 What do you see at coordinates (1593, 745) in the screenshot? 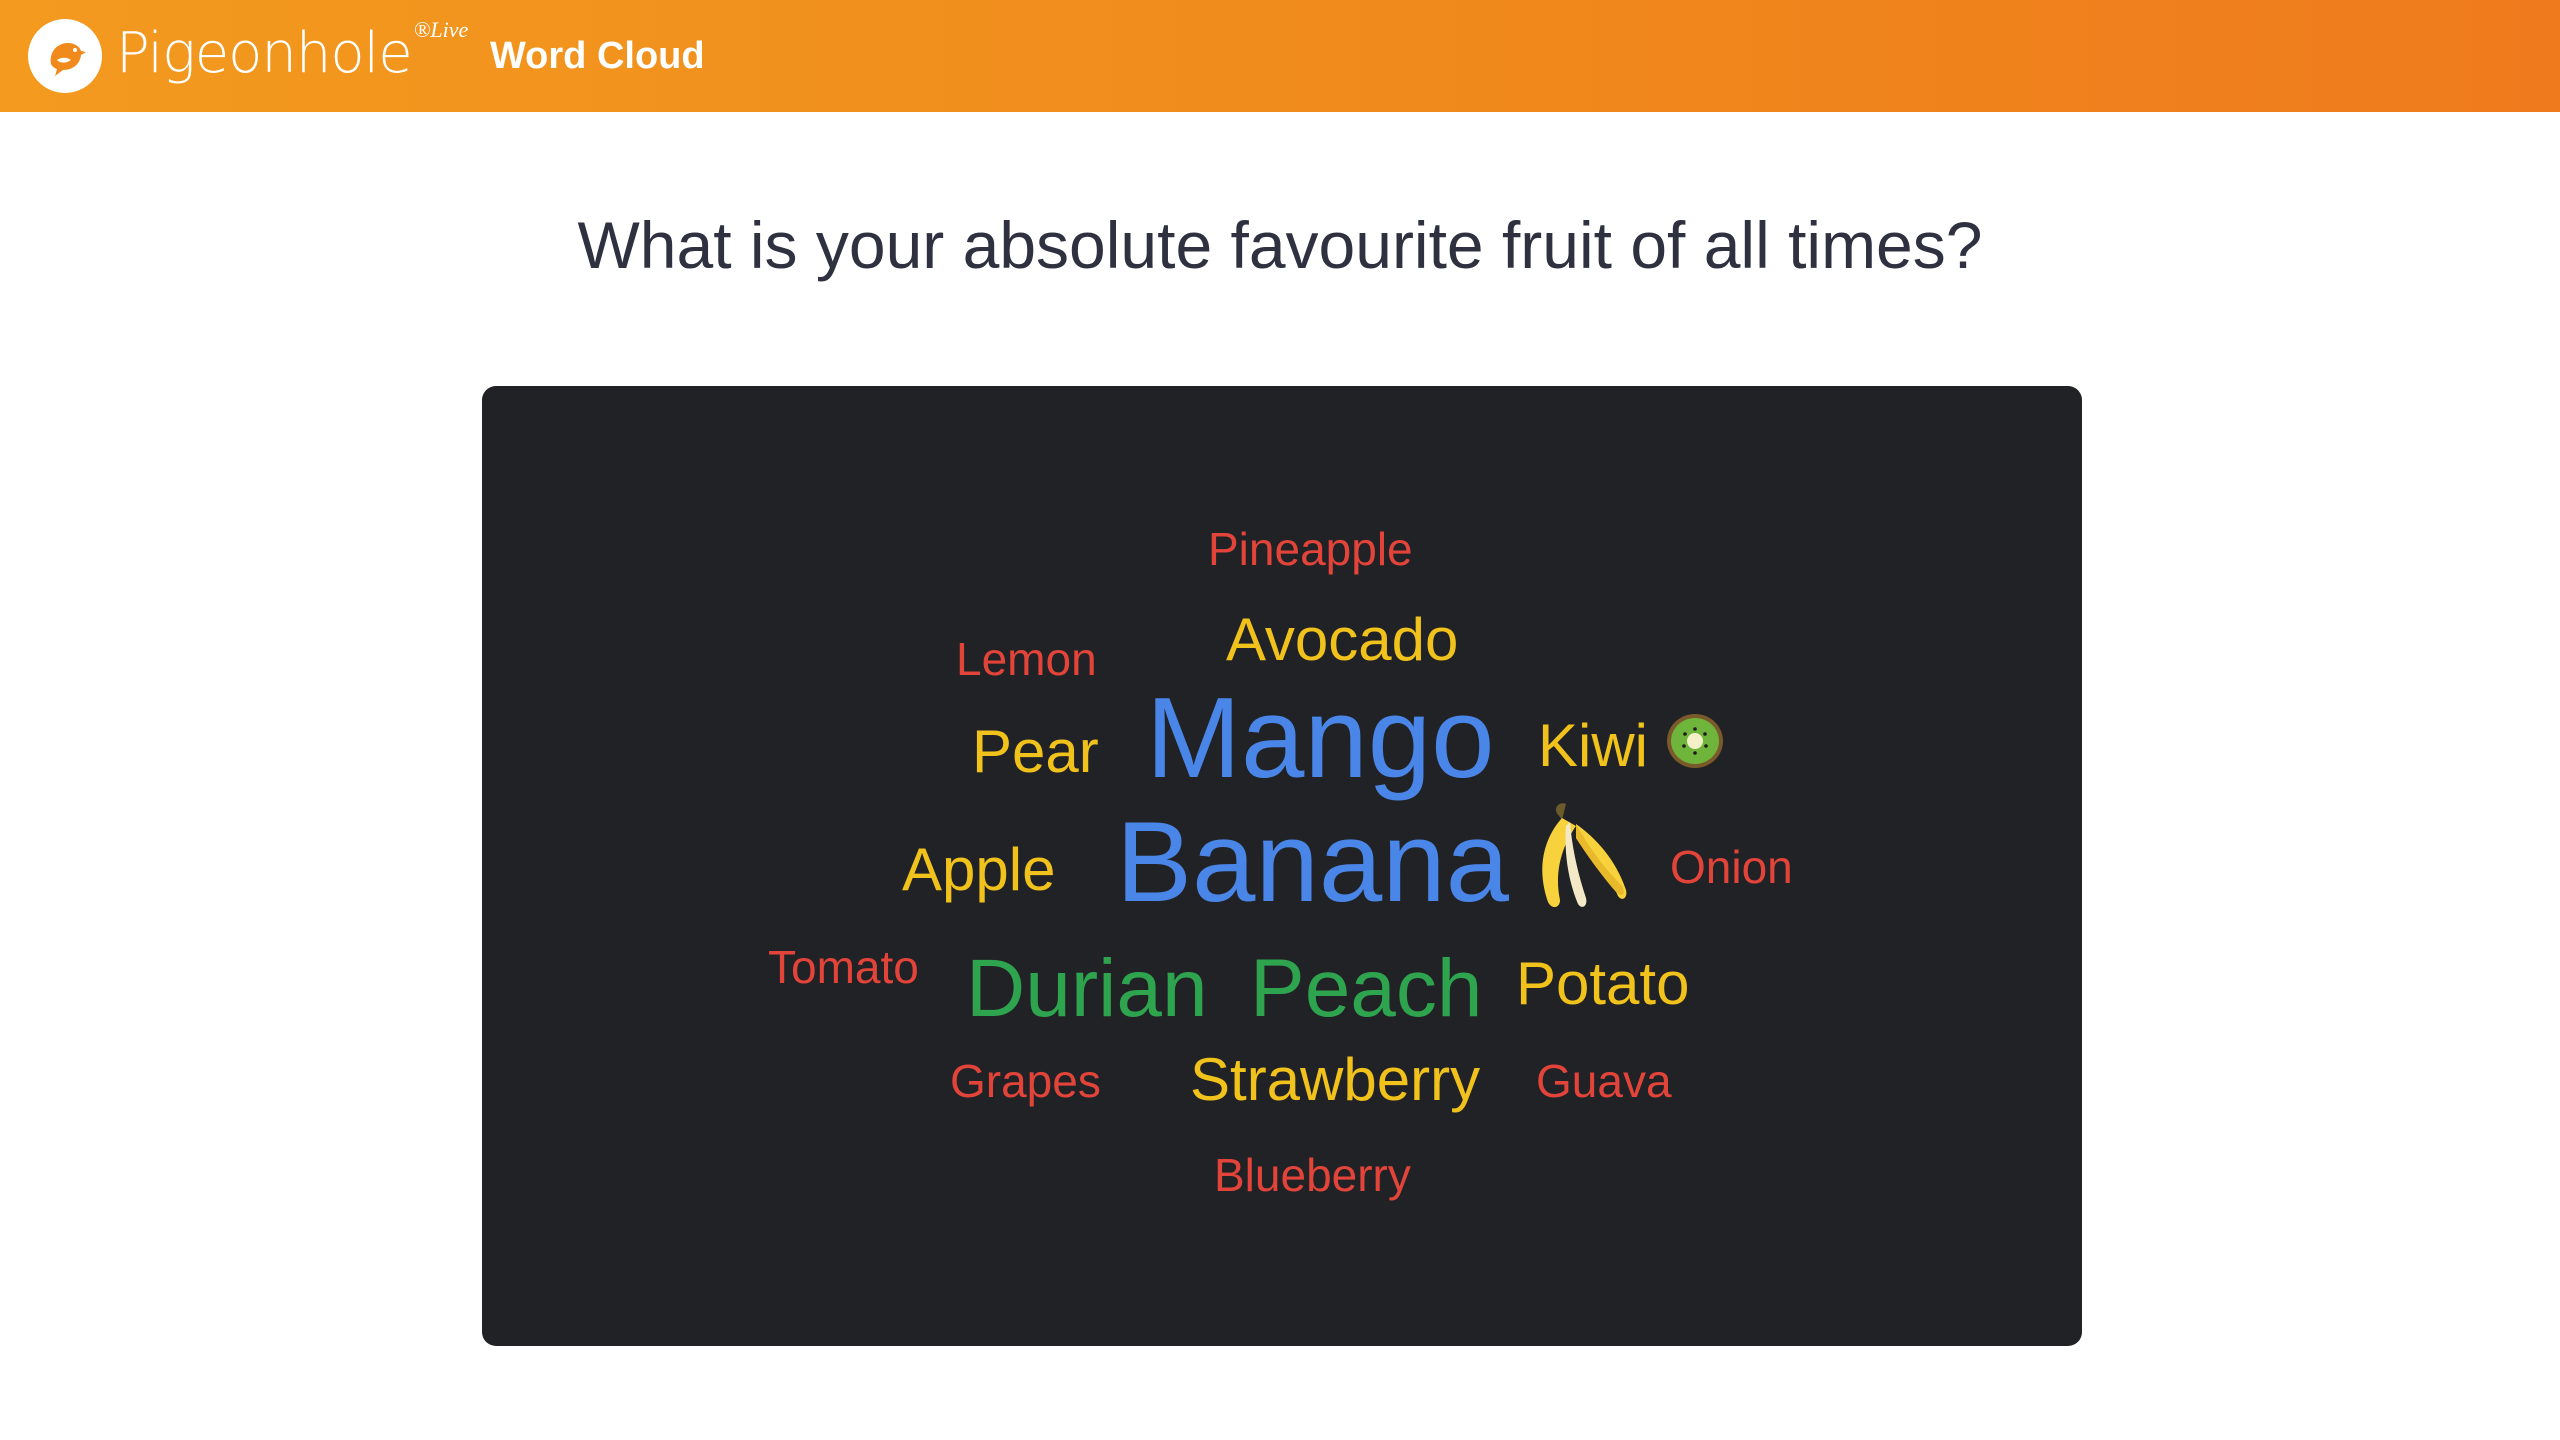
I see `word-kiwi: Kiwi` at bounding box center [1593, 745].